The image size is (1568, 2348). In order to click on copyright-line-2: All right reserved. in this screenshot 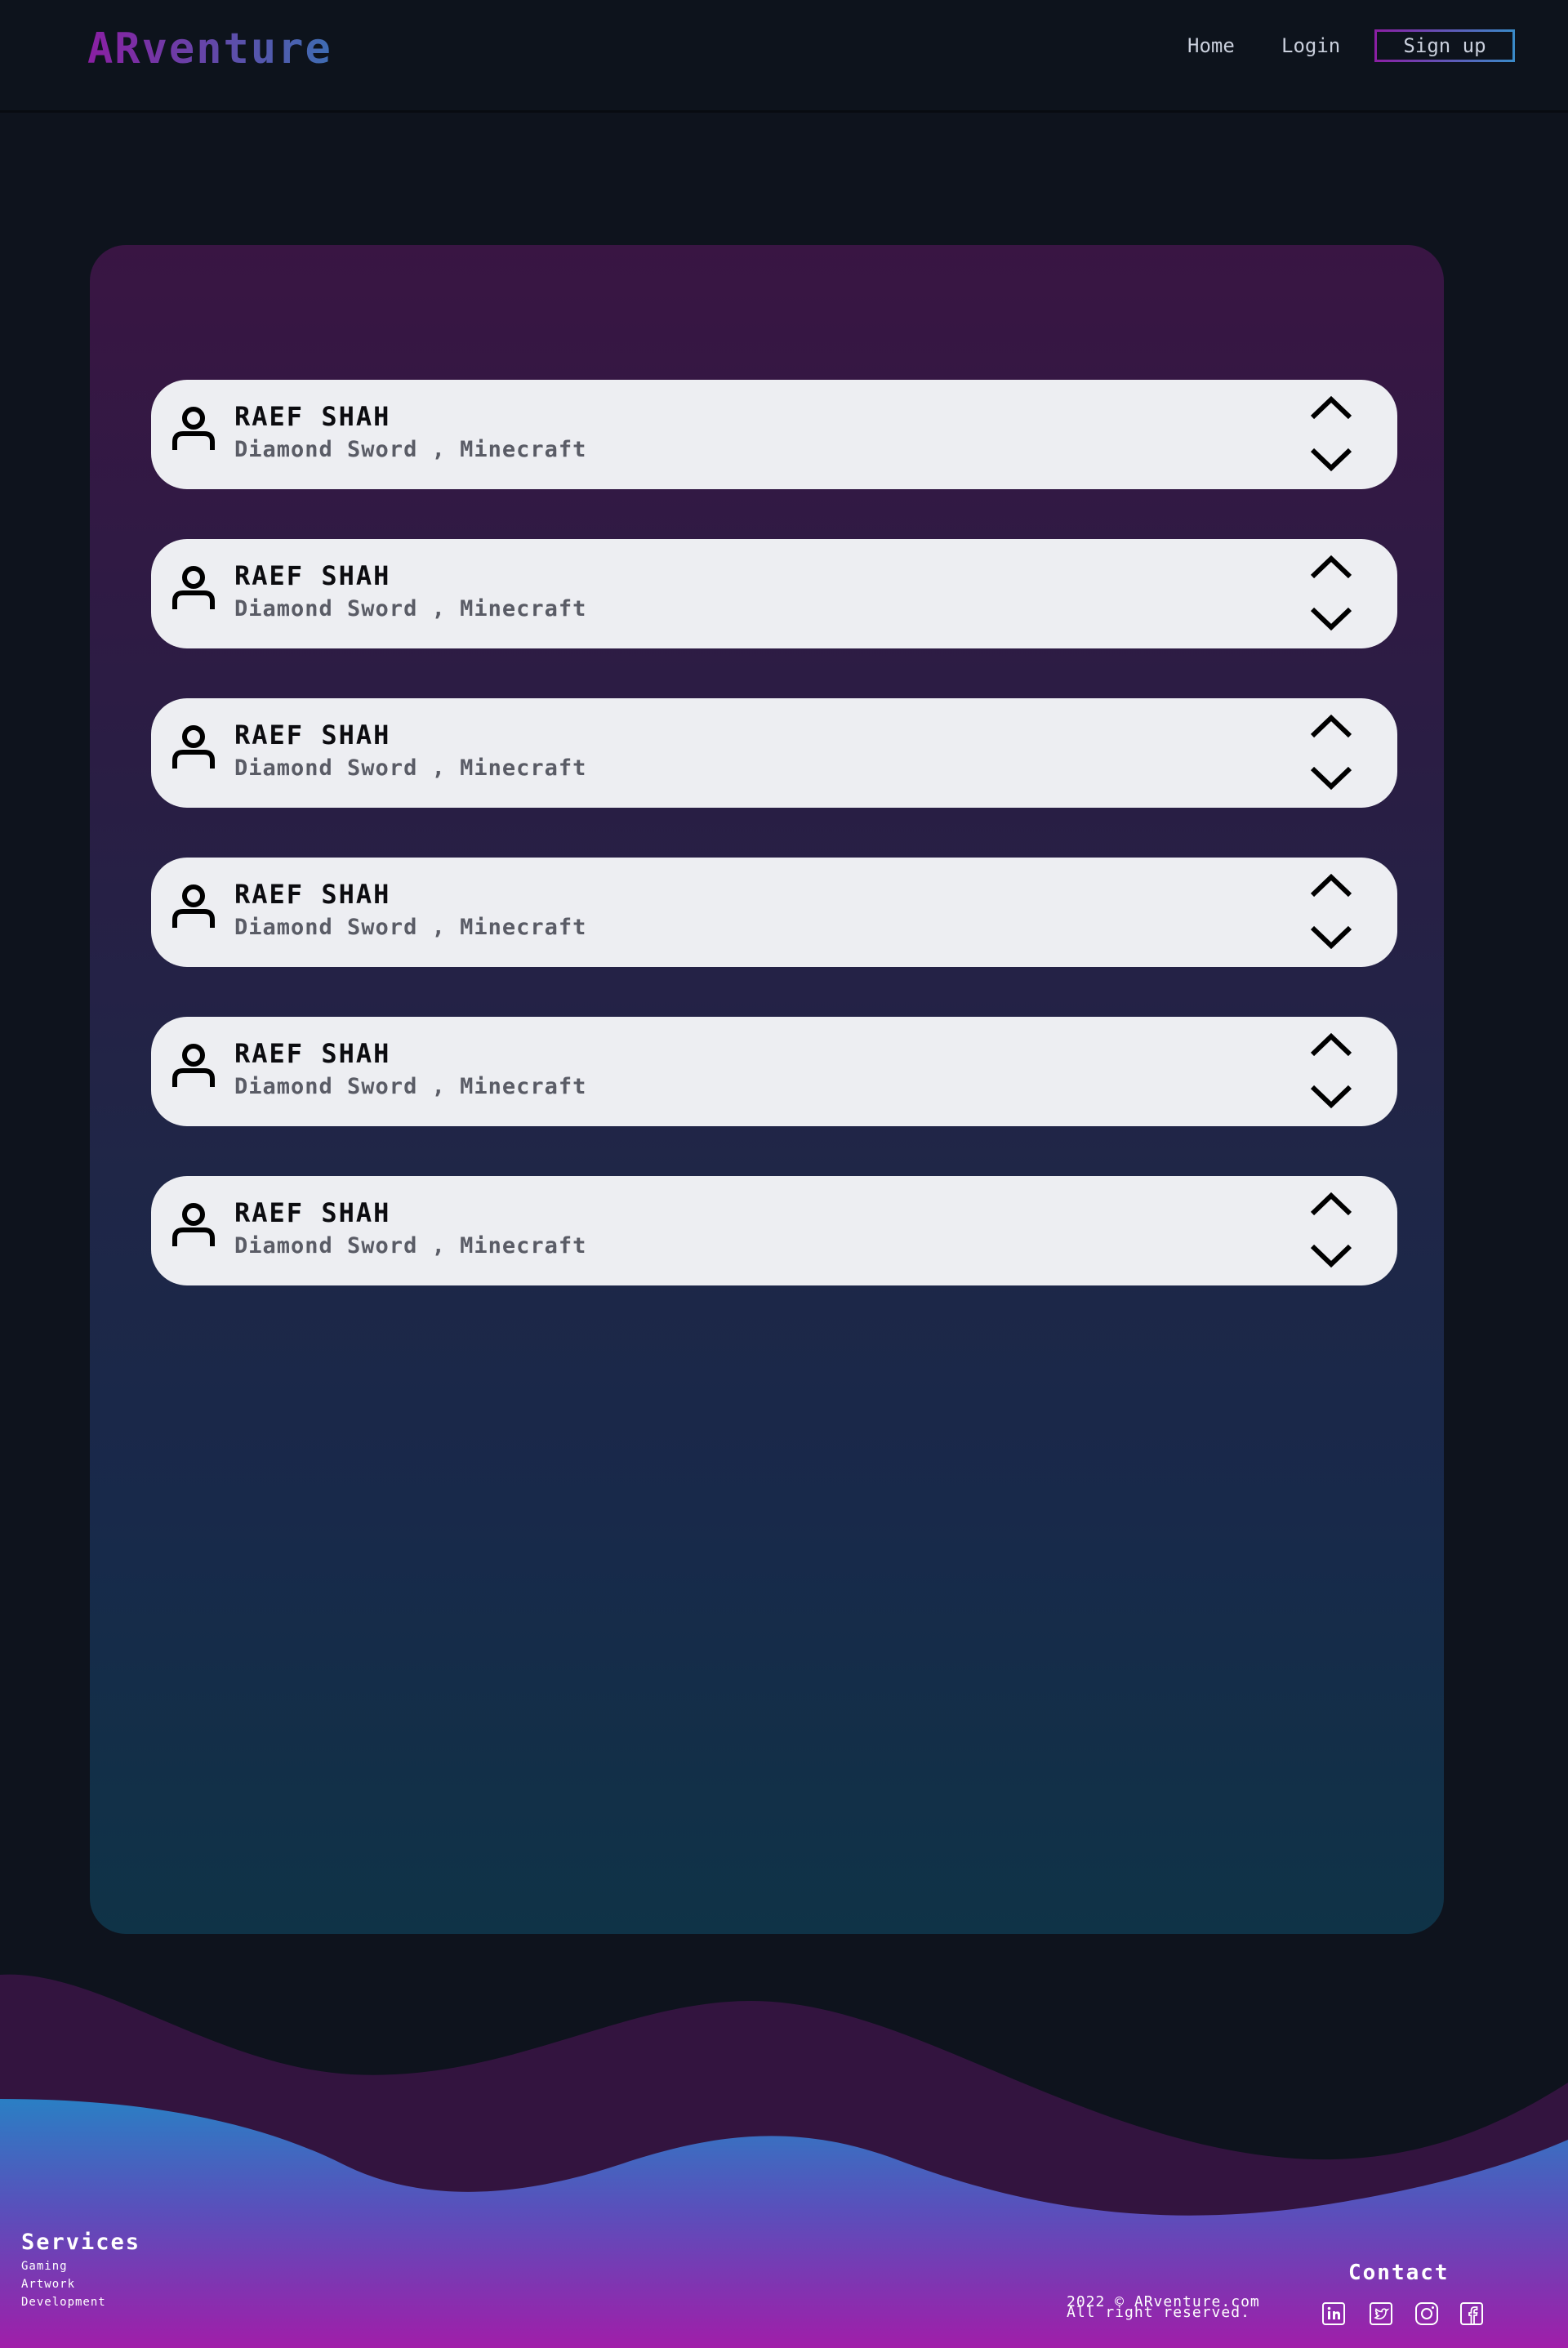, I will do `click(1158, 2313)`.